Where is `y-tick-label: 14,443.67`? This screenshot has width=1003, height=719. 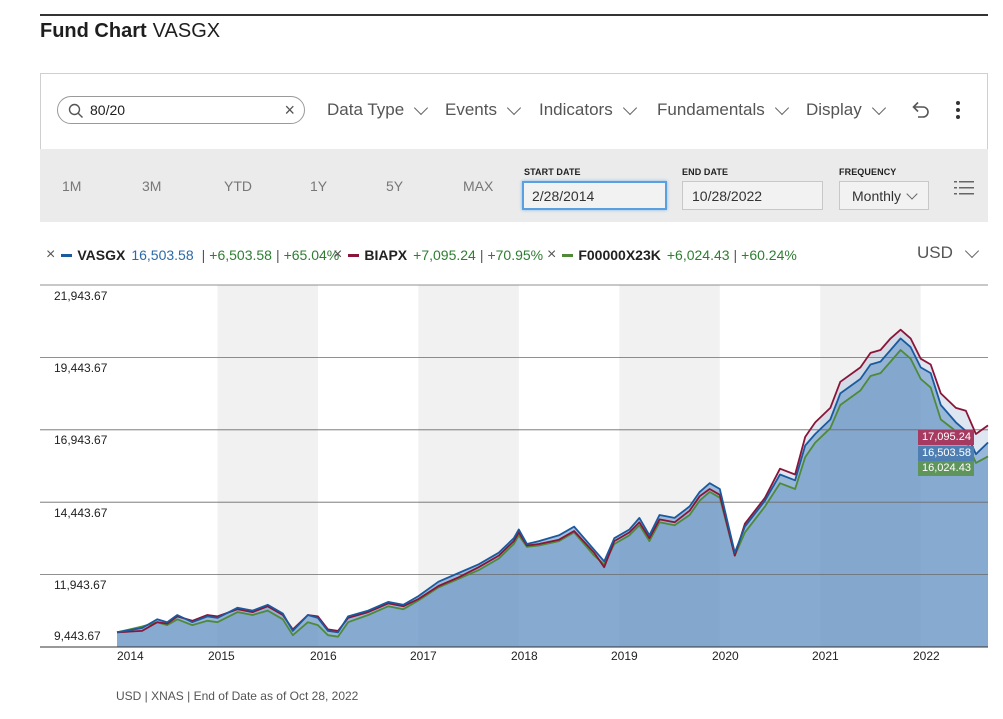 y-tick-label: 14,443.67 is located at coordinates (81, 513).